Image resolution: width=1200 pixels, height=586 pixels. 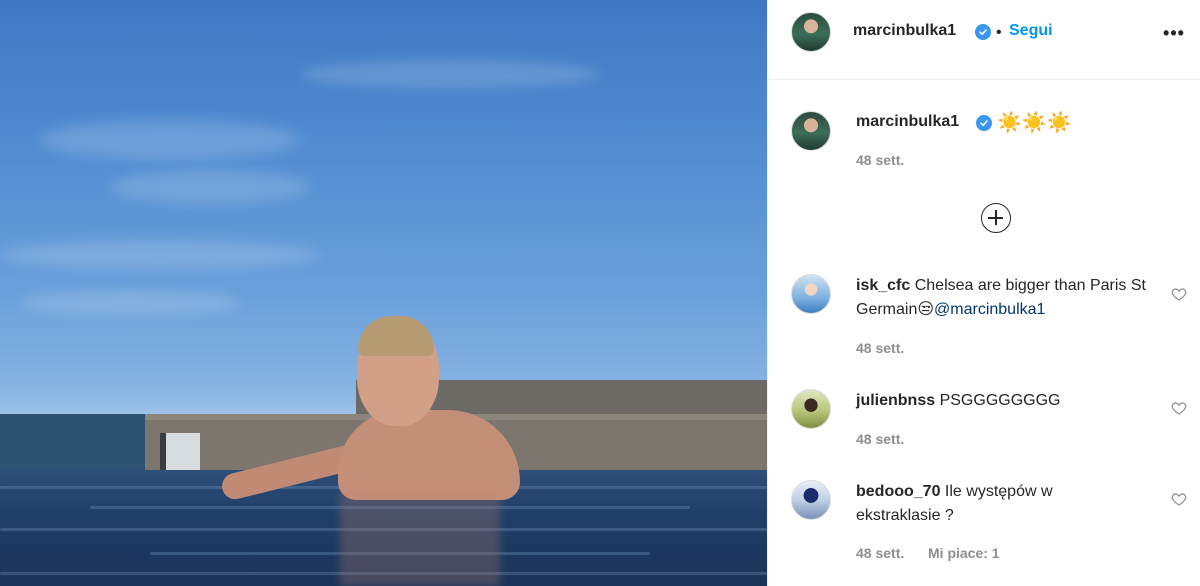 I want to click on post-header: marcinbulka1 • Segui •••, so click(x=984, y=40).